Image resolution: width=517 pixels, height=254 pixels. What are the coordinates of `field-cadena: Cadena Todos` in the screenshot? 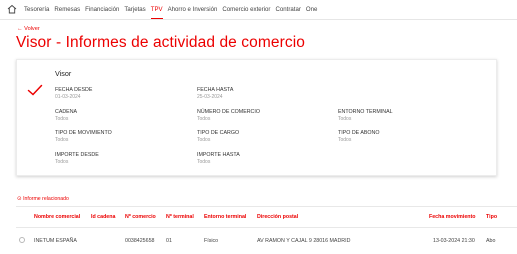 It's located at (66, 115).